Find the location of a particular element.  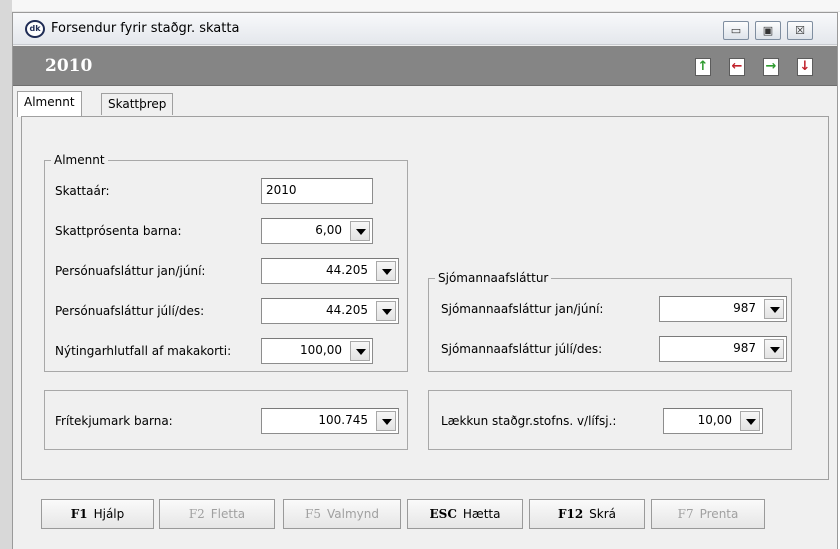

skattaar-input: 2010 is located at coordinates (317, 191).